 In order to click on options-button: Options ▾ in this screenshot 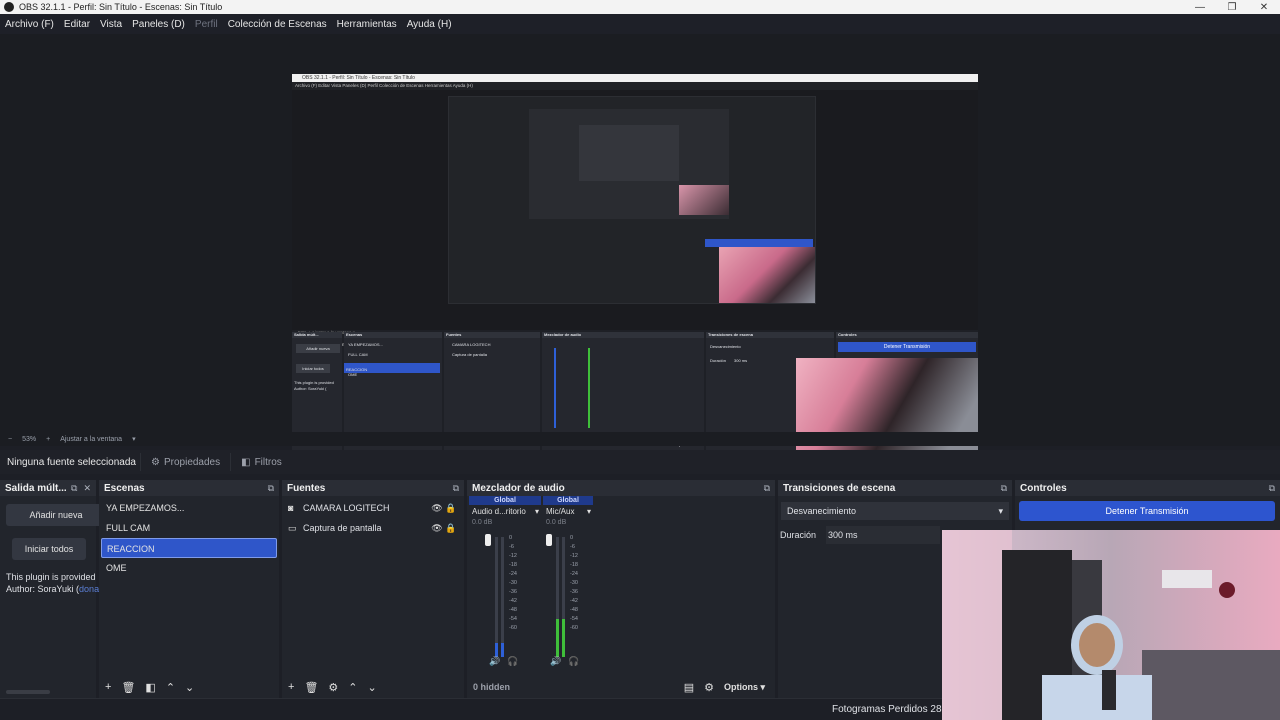, I will do `click(744, 687)`.